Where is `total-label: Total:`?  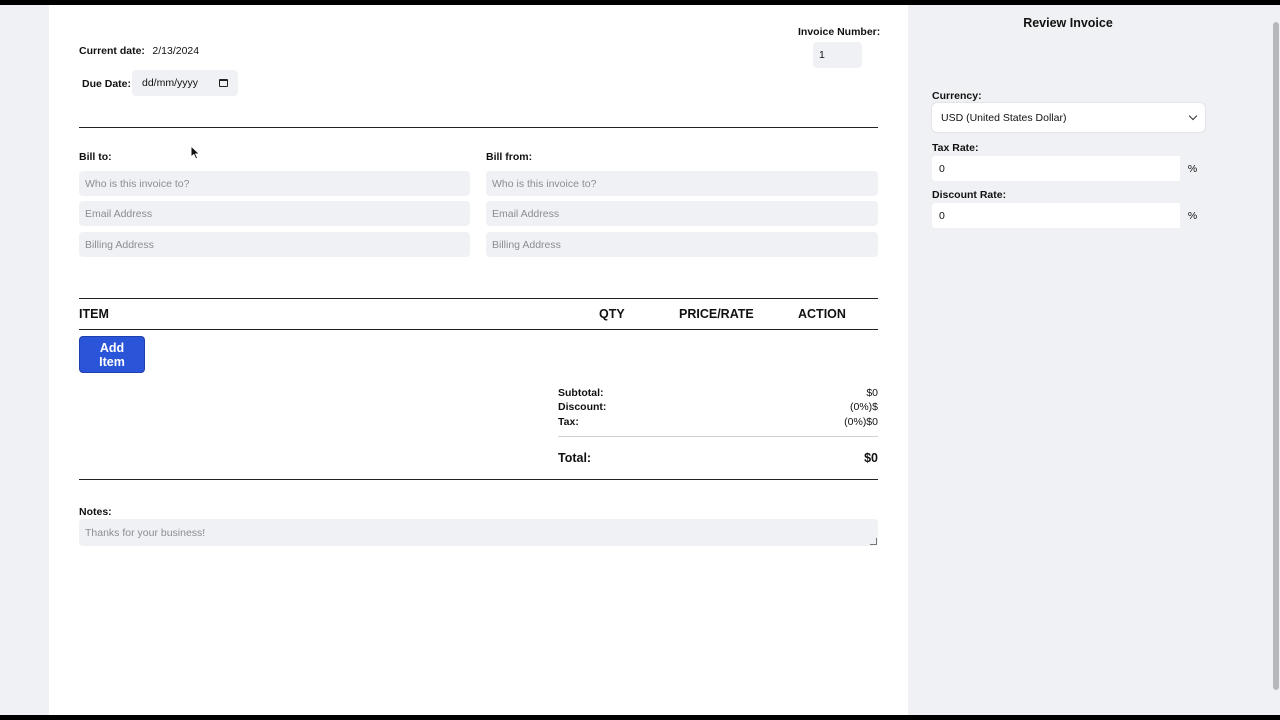
total-label: Total: is located at coordinates (575, 458).